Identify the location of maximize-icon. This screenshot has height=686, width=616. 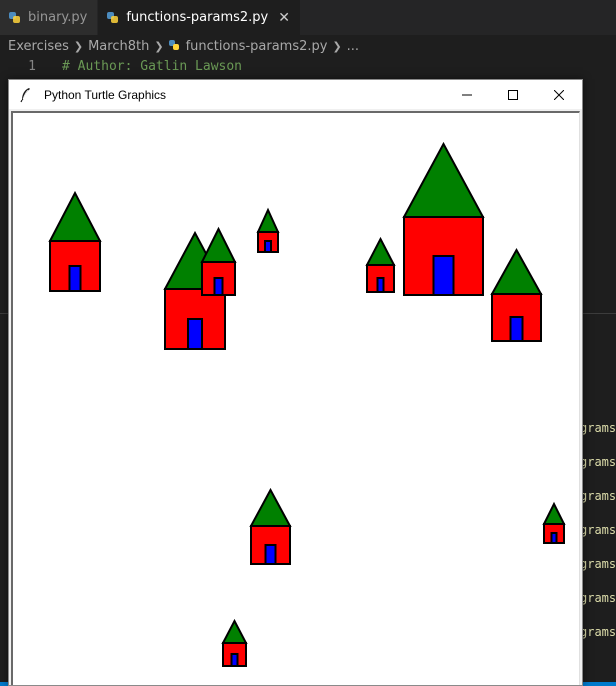
(513, 94).